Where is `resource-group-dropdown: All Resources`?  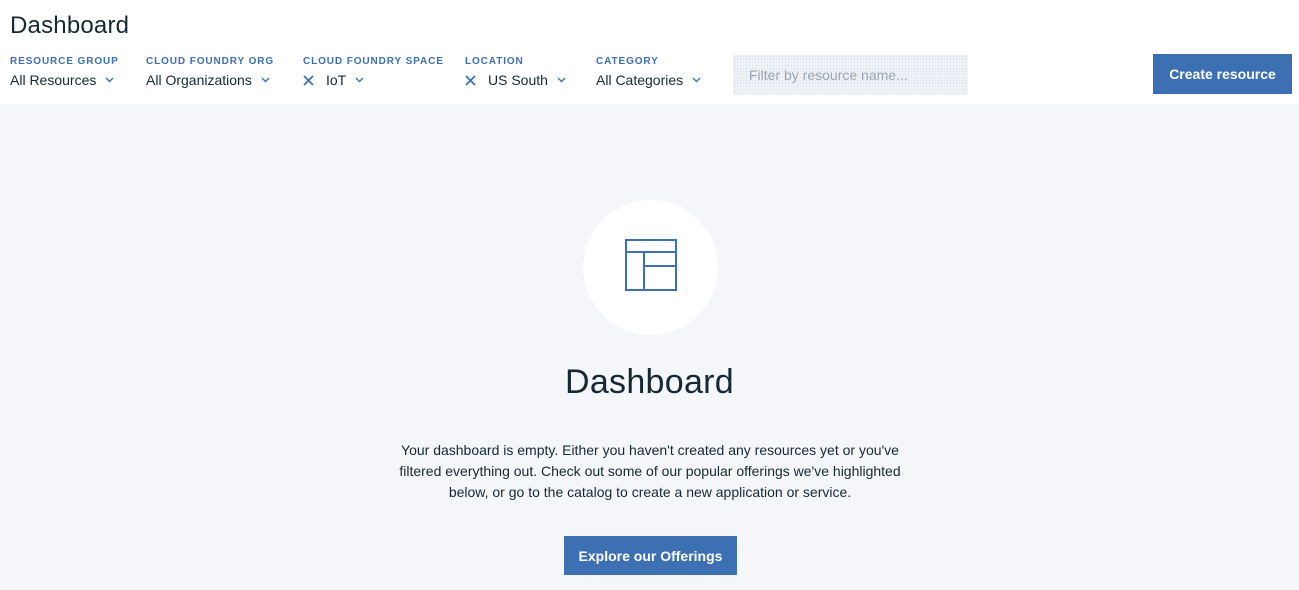
resource-group-dropdown: All Resources is located at coordinates (64, 80).